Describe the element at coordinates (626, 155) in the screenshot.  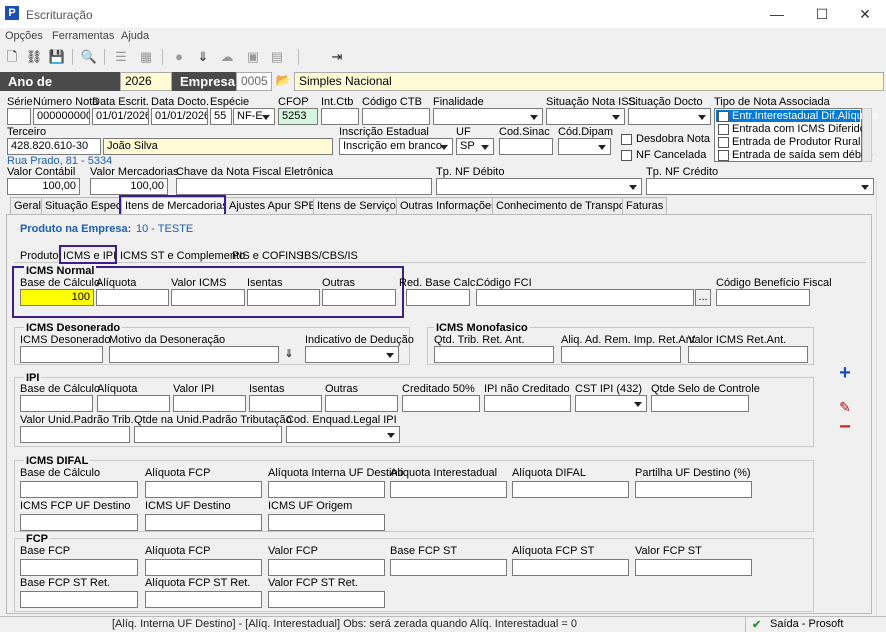
I see `cancelada-checkbox` at that location.